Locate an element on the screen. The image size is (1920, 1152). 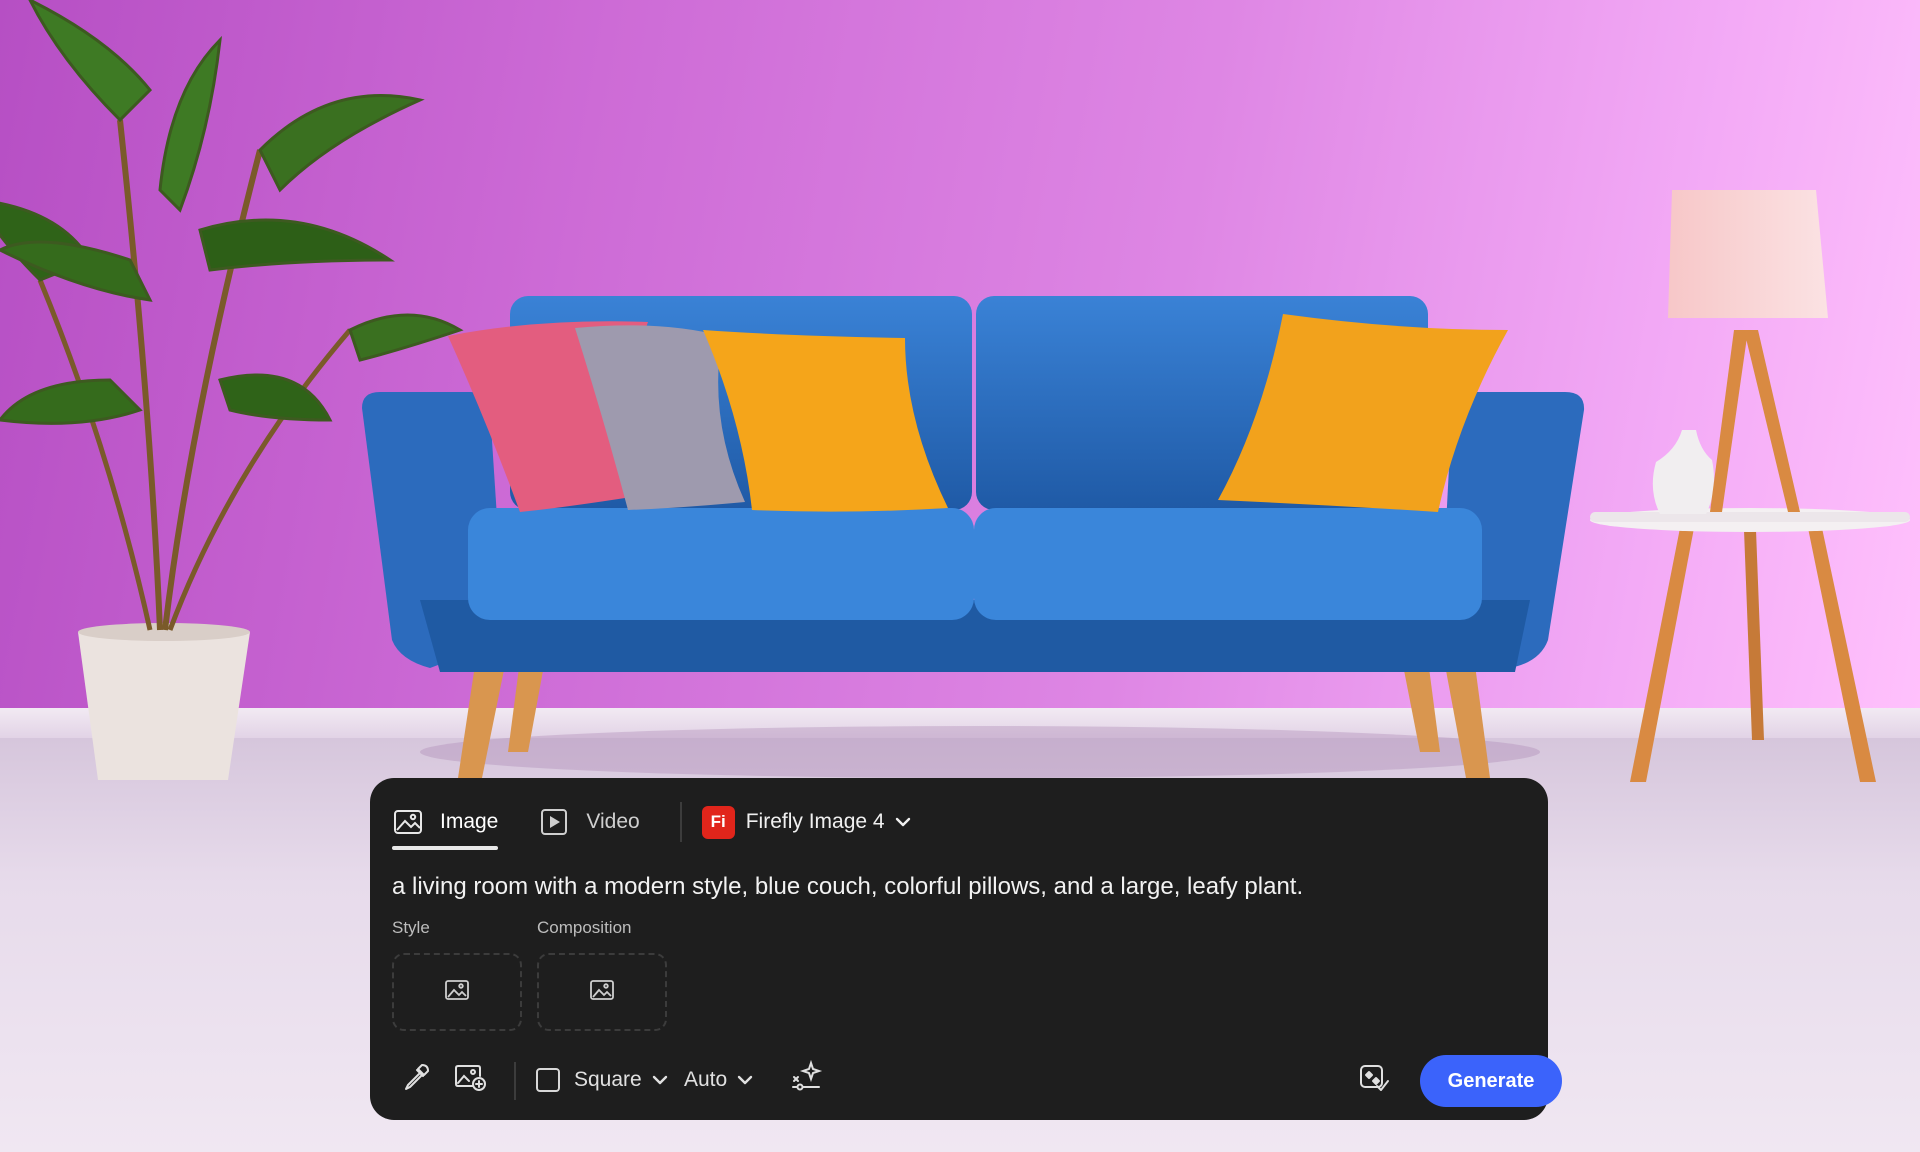
tabs-divider is located at coordinates (680, 822).